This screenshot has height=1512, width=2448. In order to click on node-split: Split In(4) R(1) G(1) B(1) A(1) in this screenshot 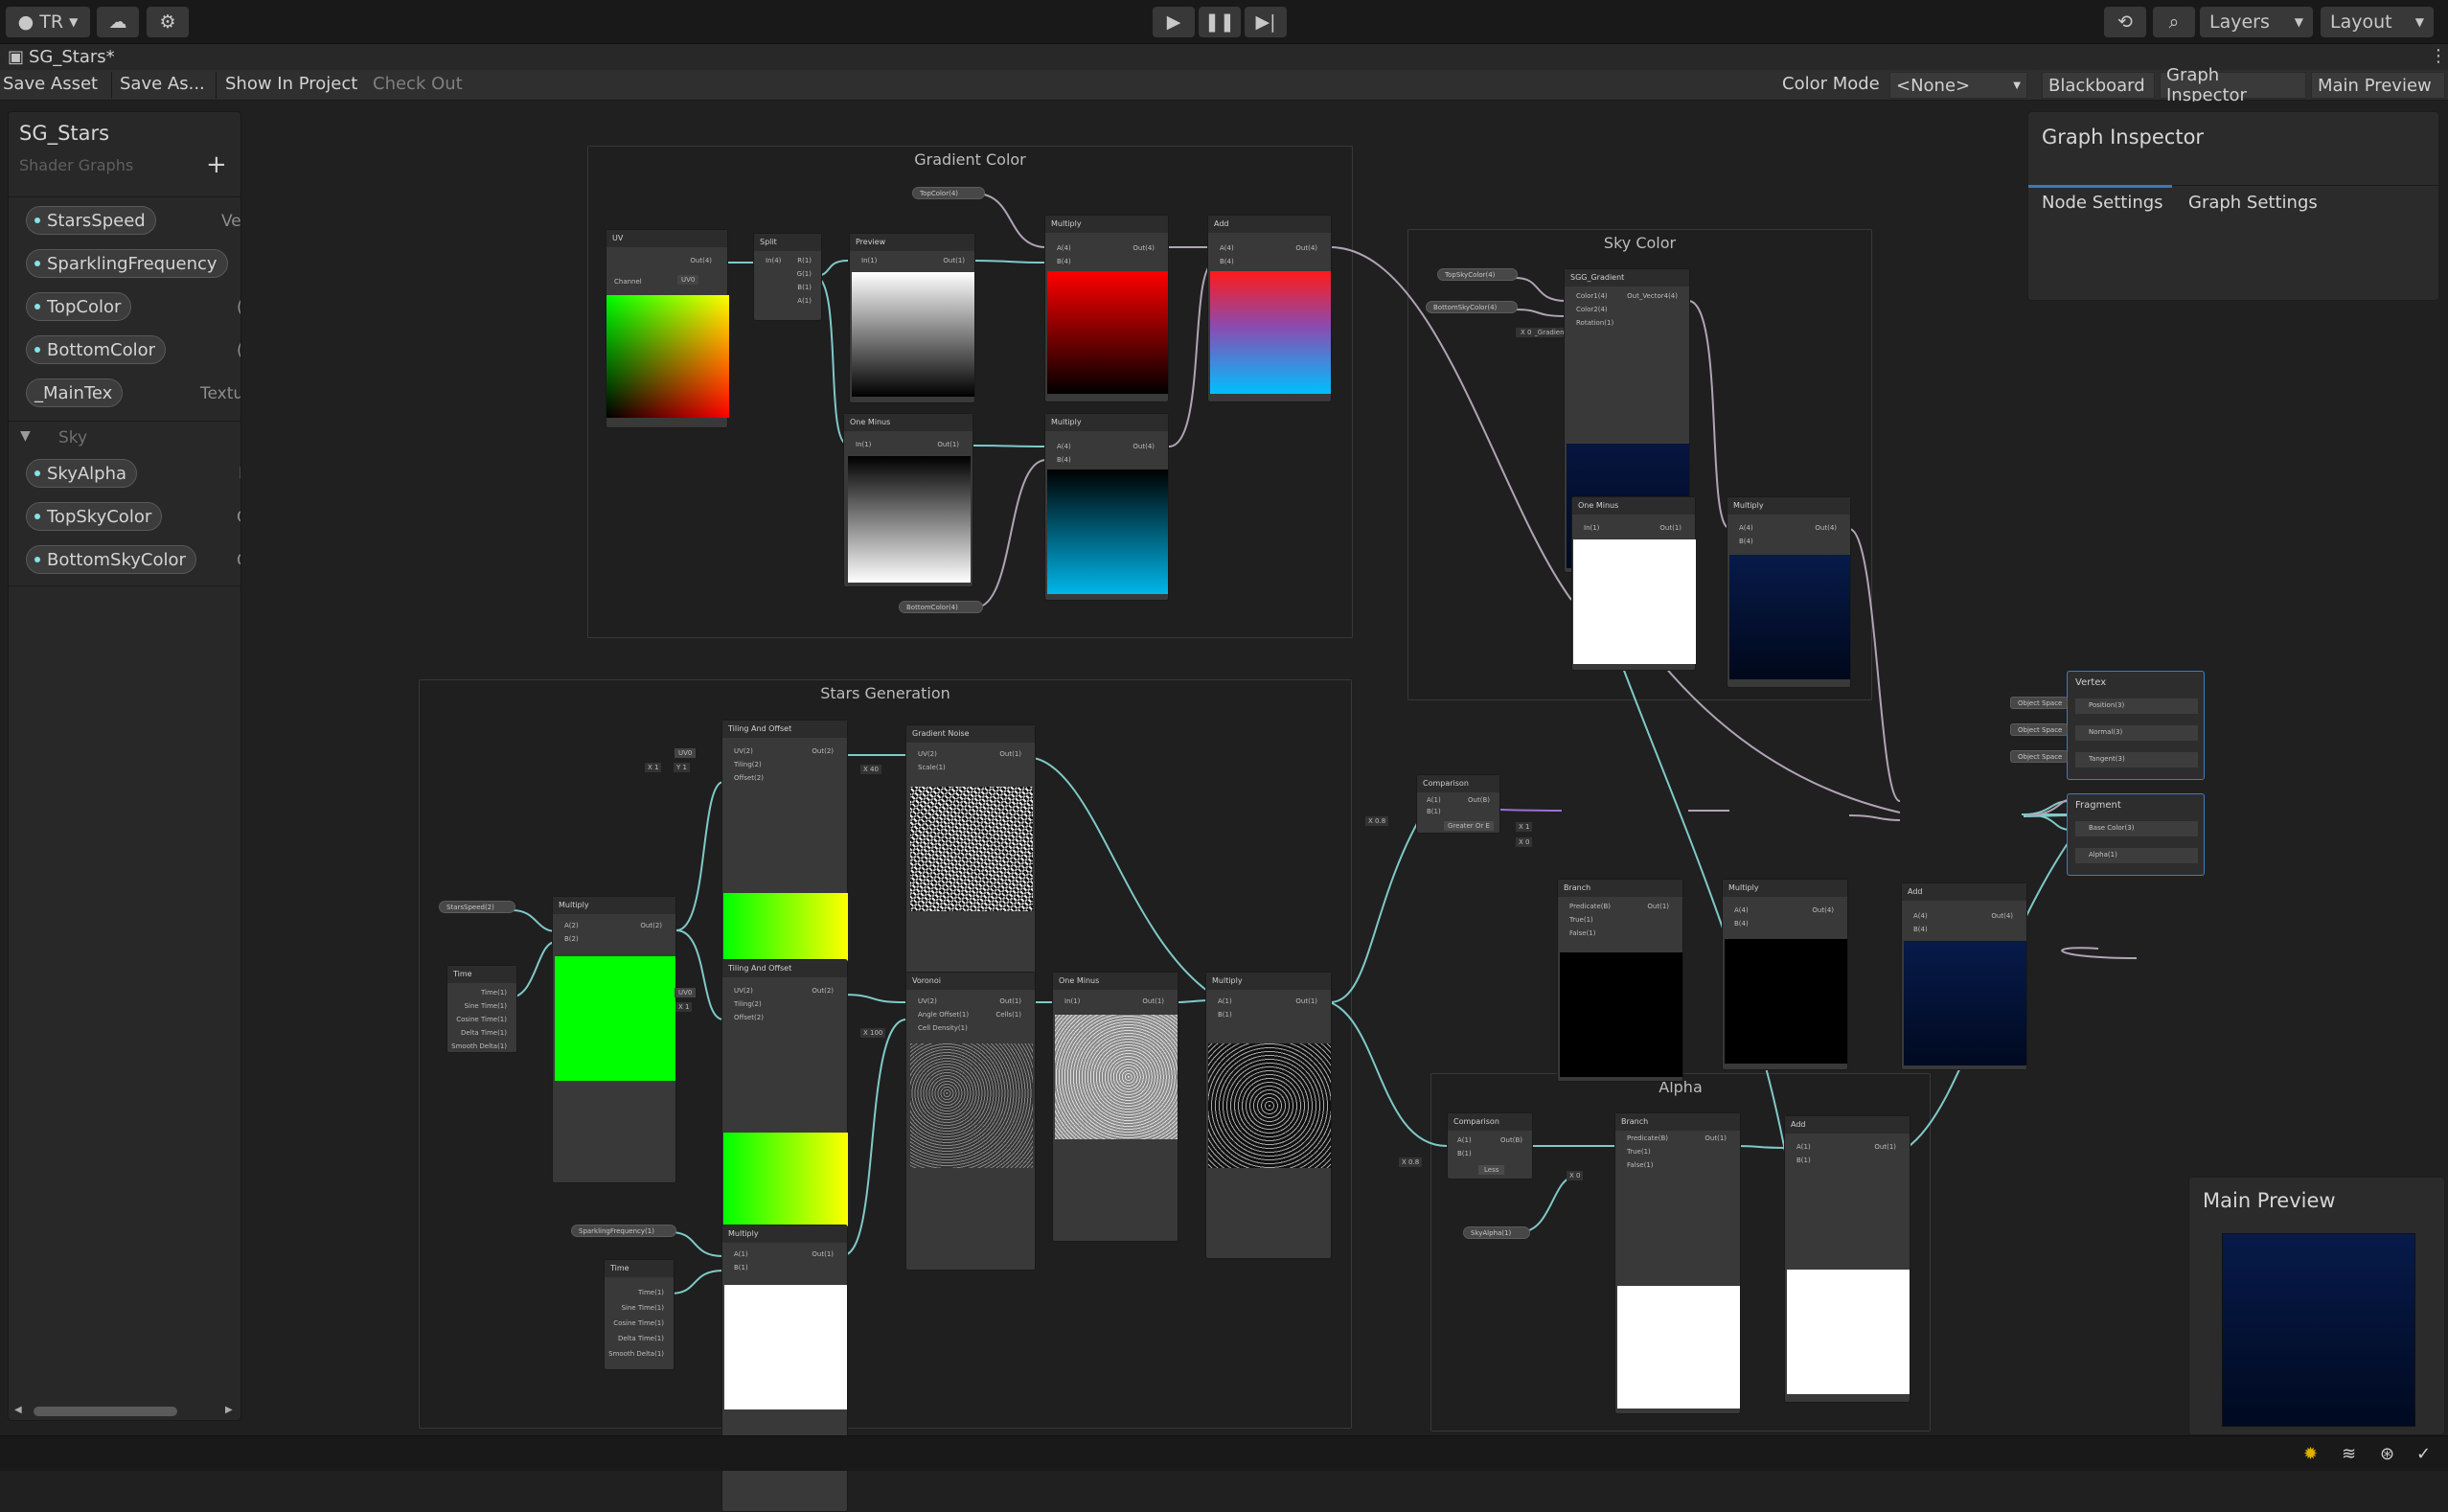, I will do `click(788, 277)`.